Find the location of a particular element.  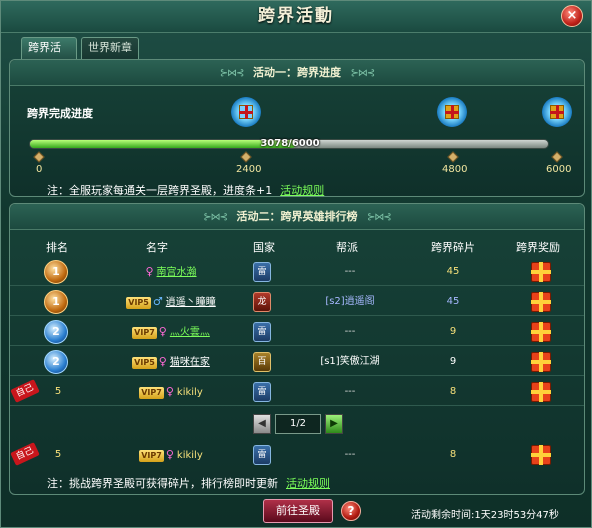

player-name-cell: VIP5 ♂ 逍遥丶瞳瞳 is located at coordinates (171, 302).